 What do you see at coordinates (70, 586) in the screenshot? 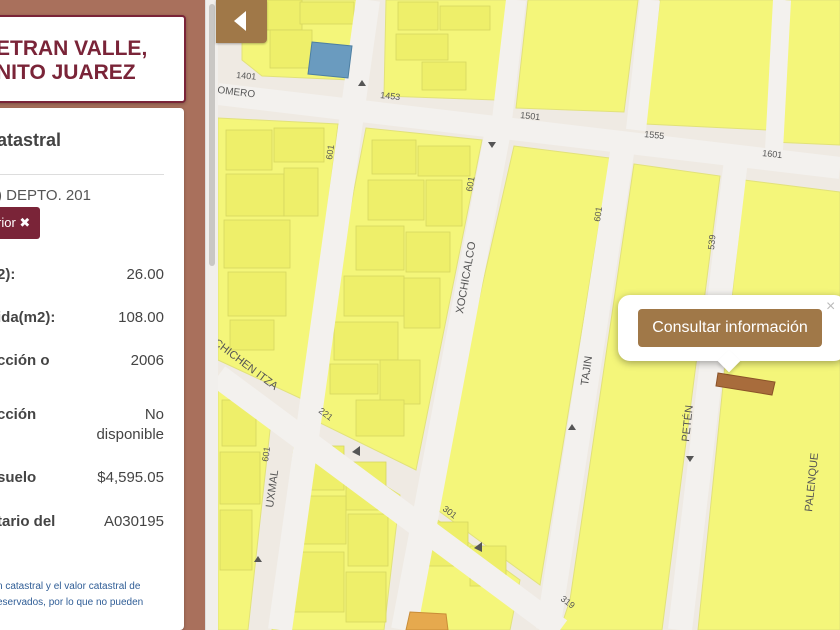
I see `disclaimer-note: n catastral y el valor catastral de` at bounding box center [70, 586].